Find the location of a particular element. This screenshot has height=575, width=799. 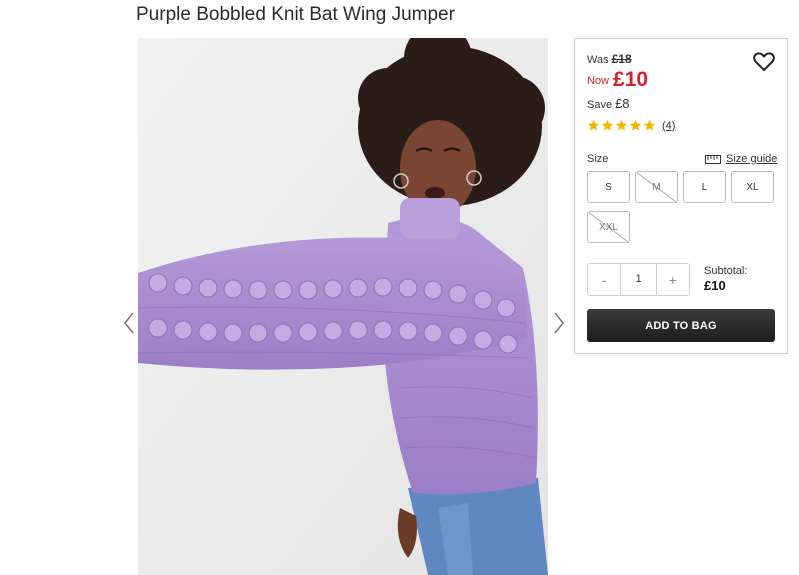

quantity-increase-button: + is located at coordinates (673, 279).